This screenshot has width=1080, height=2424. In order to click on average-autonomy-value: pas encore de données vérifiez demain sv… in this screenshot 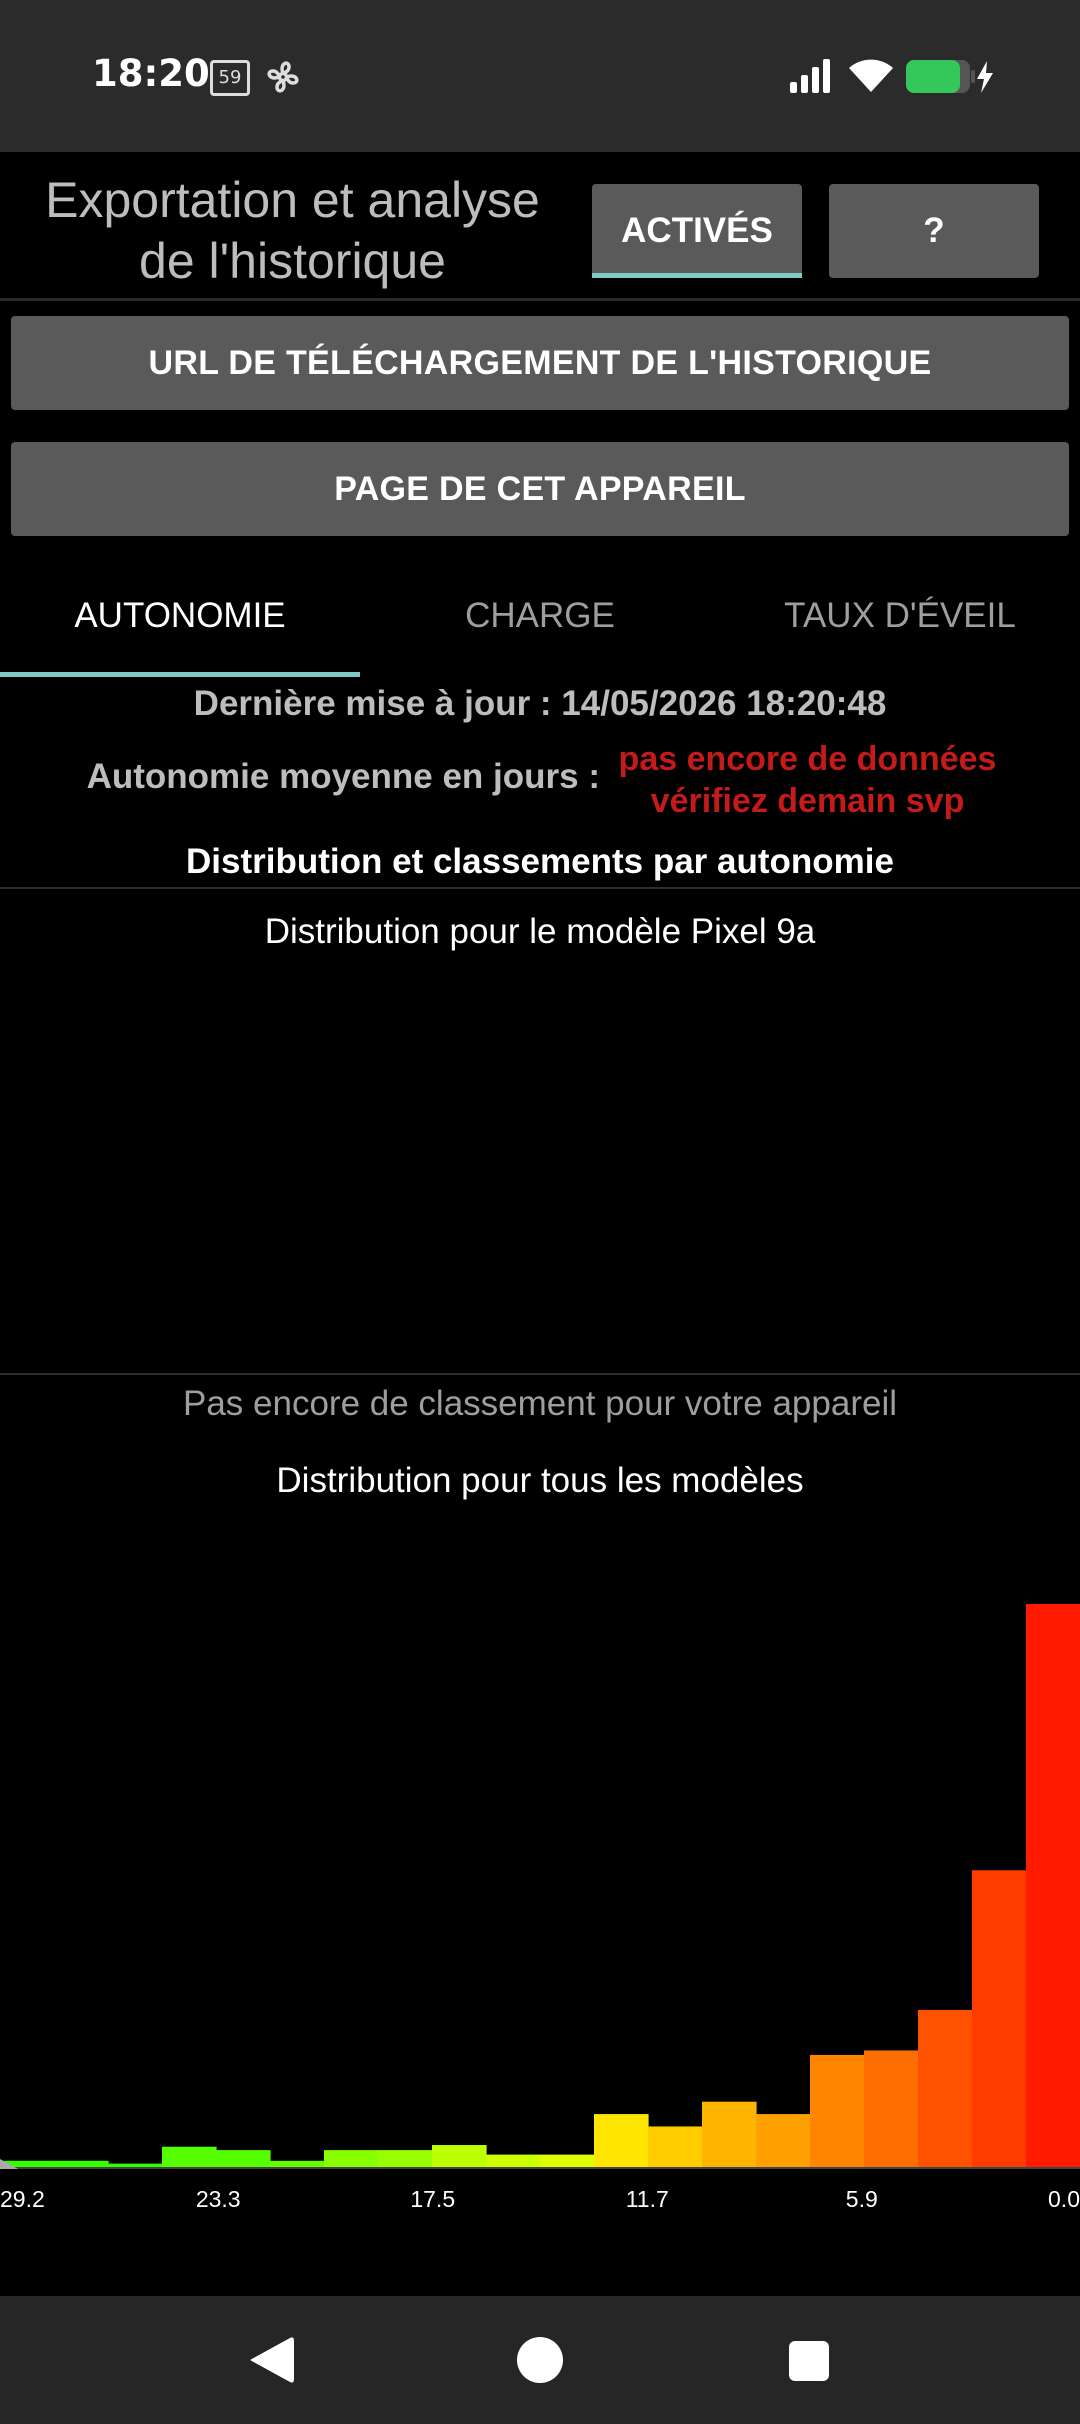, I will do `click(807, 780)`.